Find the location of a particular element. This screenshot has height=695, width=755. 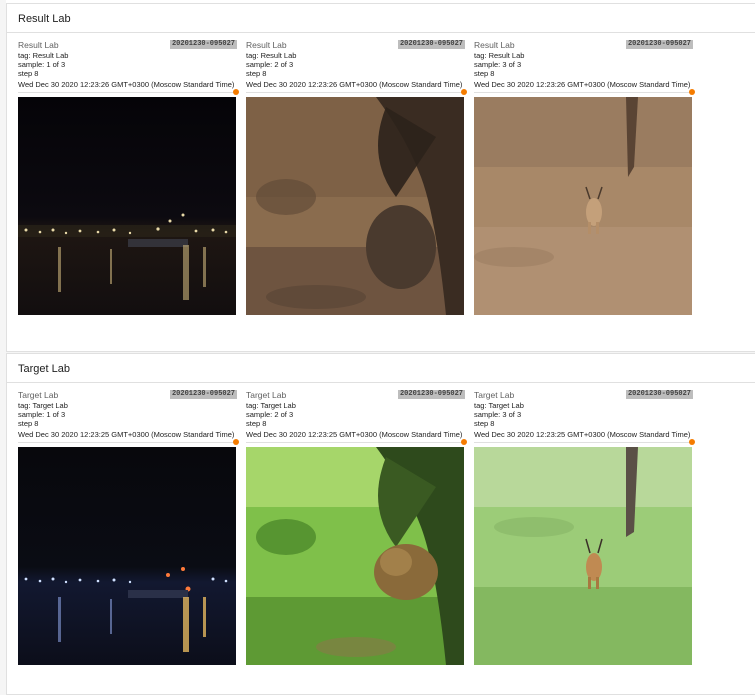

section-header-target-lab: Target Lab is located at coordinates (380, 368).